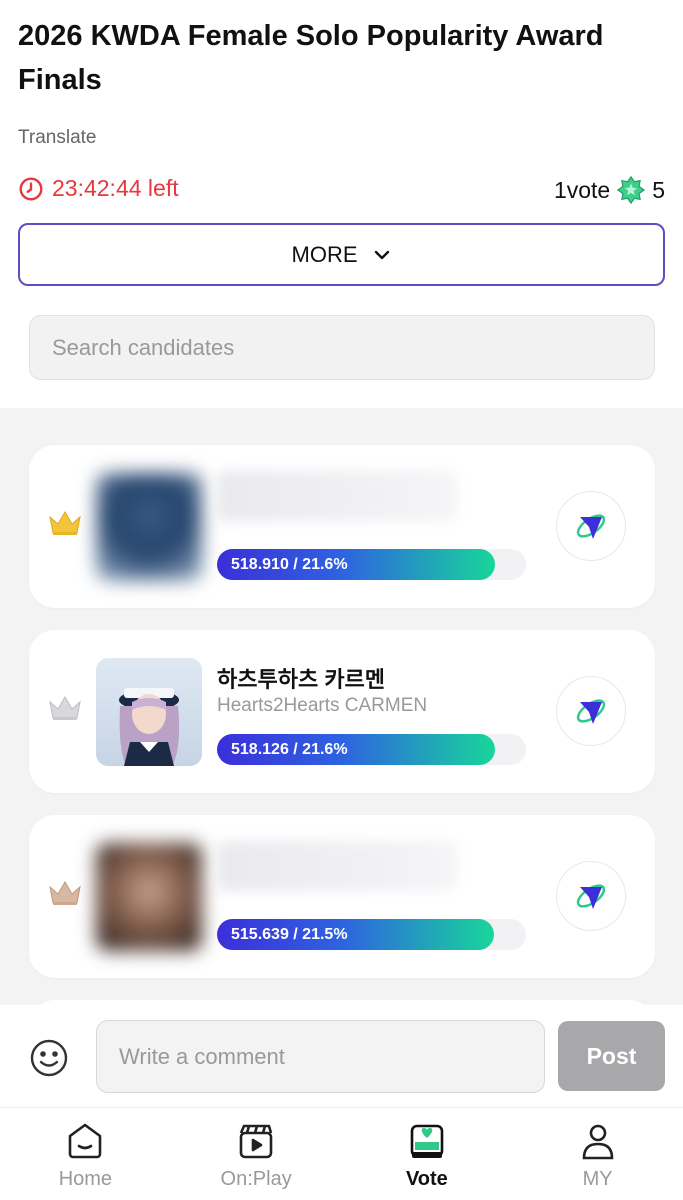 This screenshot has height=1200, width=683. What do you see at coordinates (115, 188) in the screenshot?
I see `time-left-text: 23:42:44 left` at bounding box center [115, 188].